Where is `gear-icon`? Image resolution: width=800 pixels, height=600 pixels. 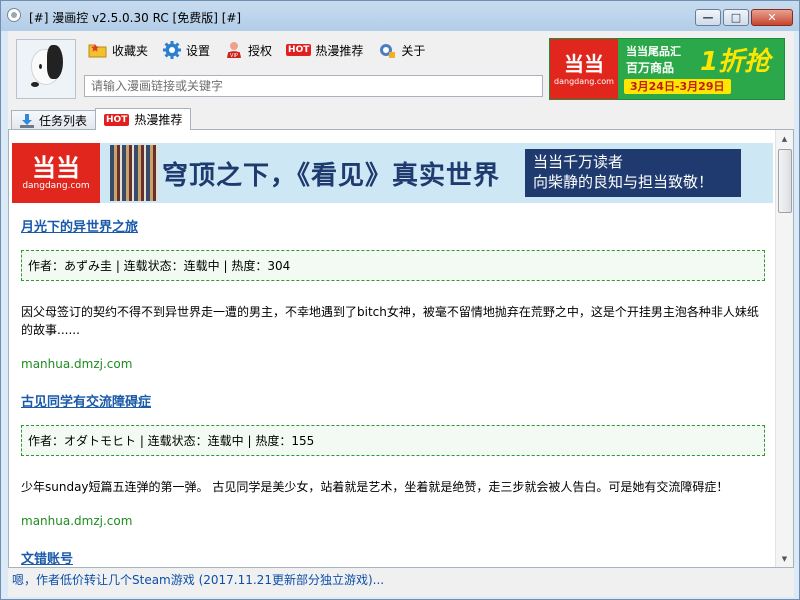
gear-icon is located at coordinates (172, 50).